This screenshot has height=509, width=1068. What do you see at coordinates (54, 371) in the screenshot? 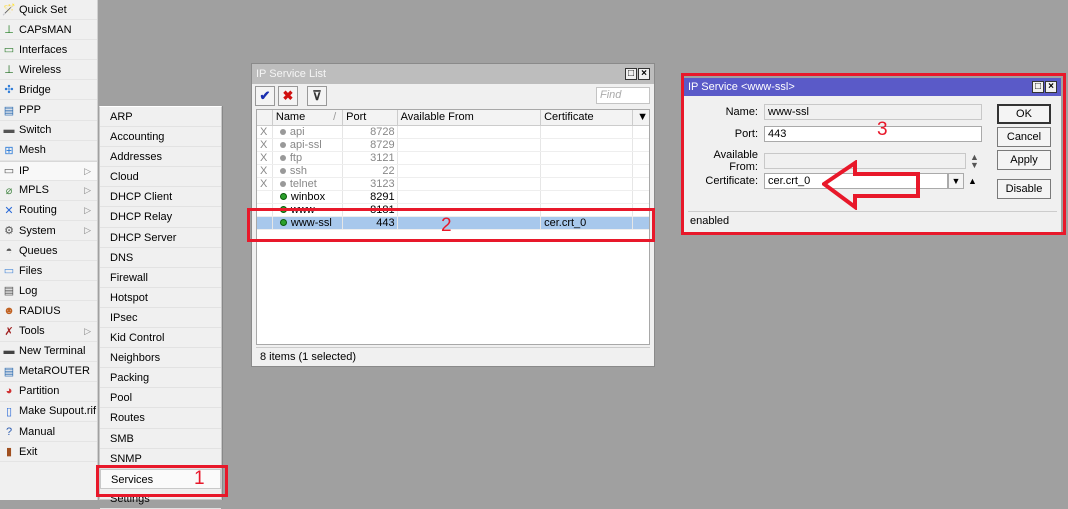
I see `menu-item-label: MetaROUTER` at bounding box center [54, 371].